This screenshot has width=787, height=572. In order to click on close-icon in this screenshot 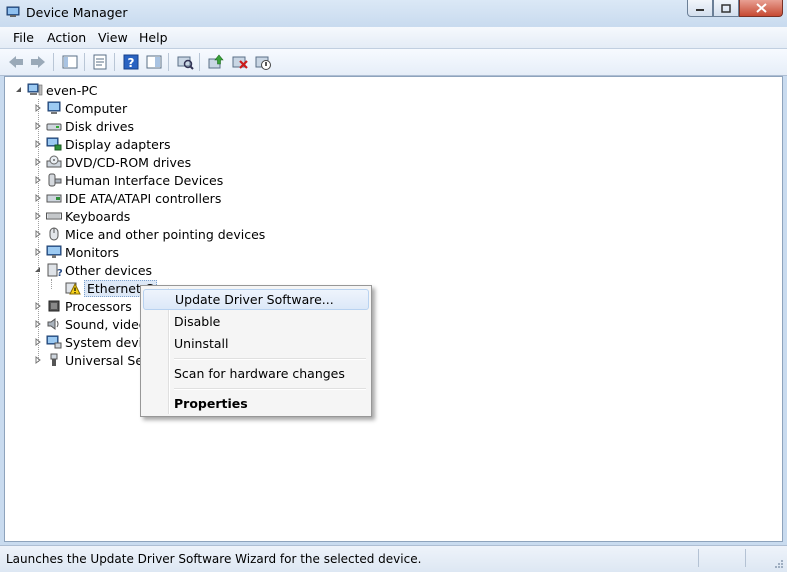, I will do `click(761, 8)`.